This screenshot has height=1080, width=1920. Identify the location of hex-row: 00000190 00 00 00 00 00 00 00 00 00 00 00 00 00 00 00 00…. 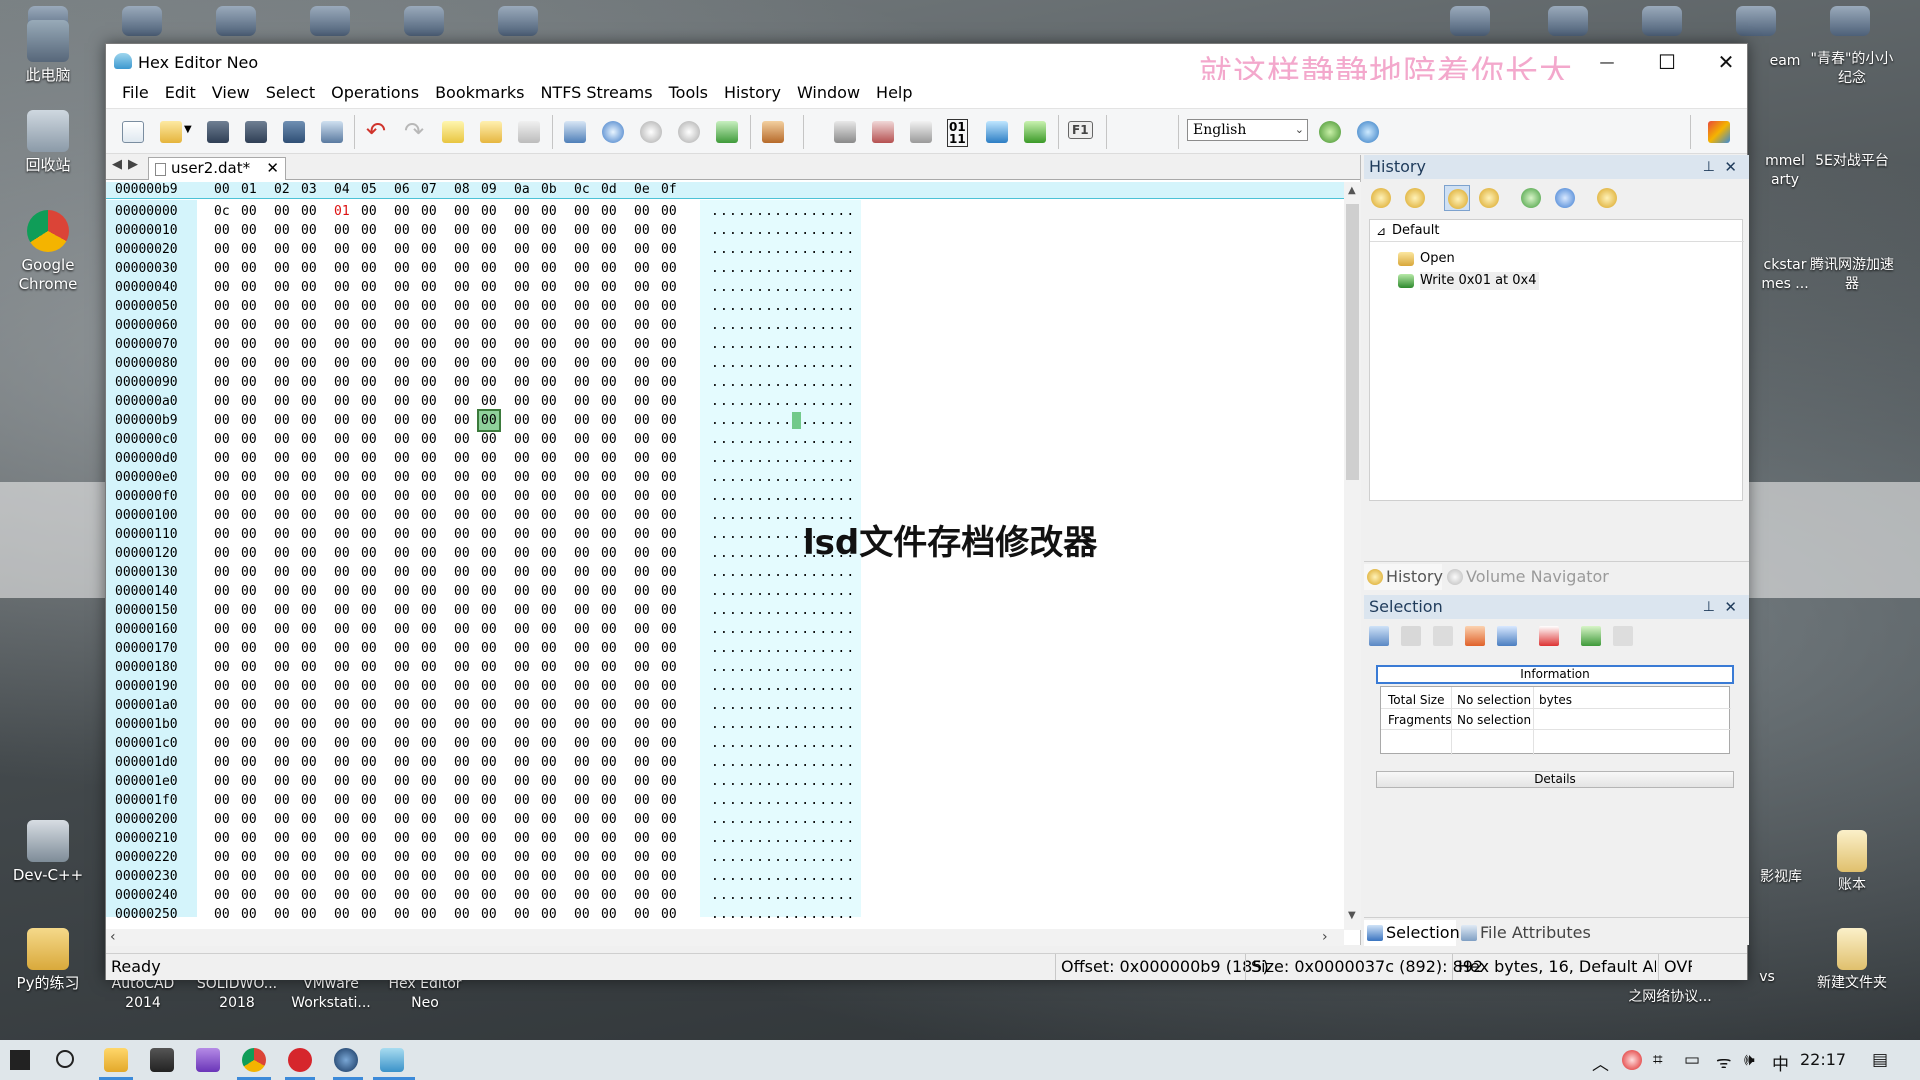
(486, 686).